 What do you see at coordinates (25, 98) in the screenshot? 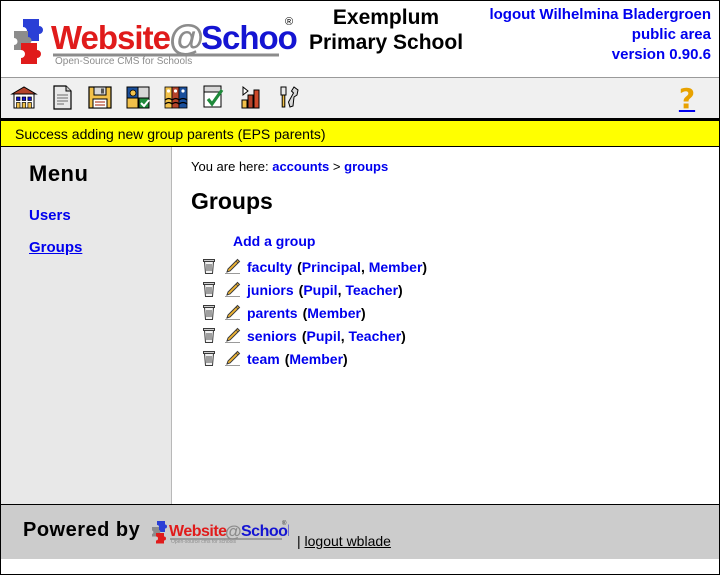
I see `toolbar-school-building-icon` at bounding box center [25, 98].